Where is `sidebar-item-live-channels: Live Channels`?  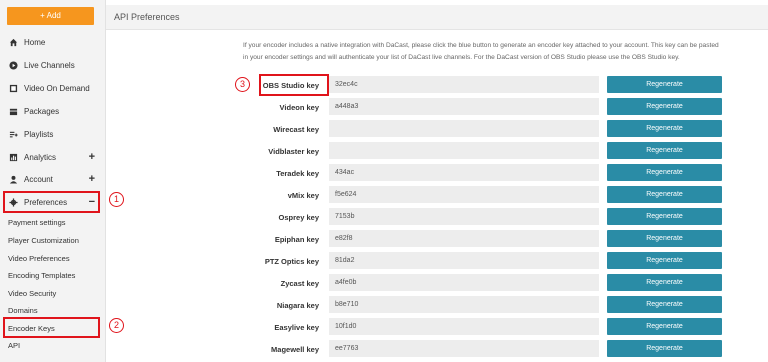
sidebar-item-live-channels: Live Channels is located at coordinates (53, 65).